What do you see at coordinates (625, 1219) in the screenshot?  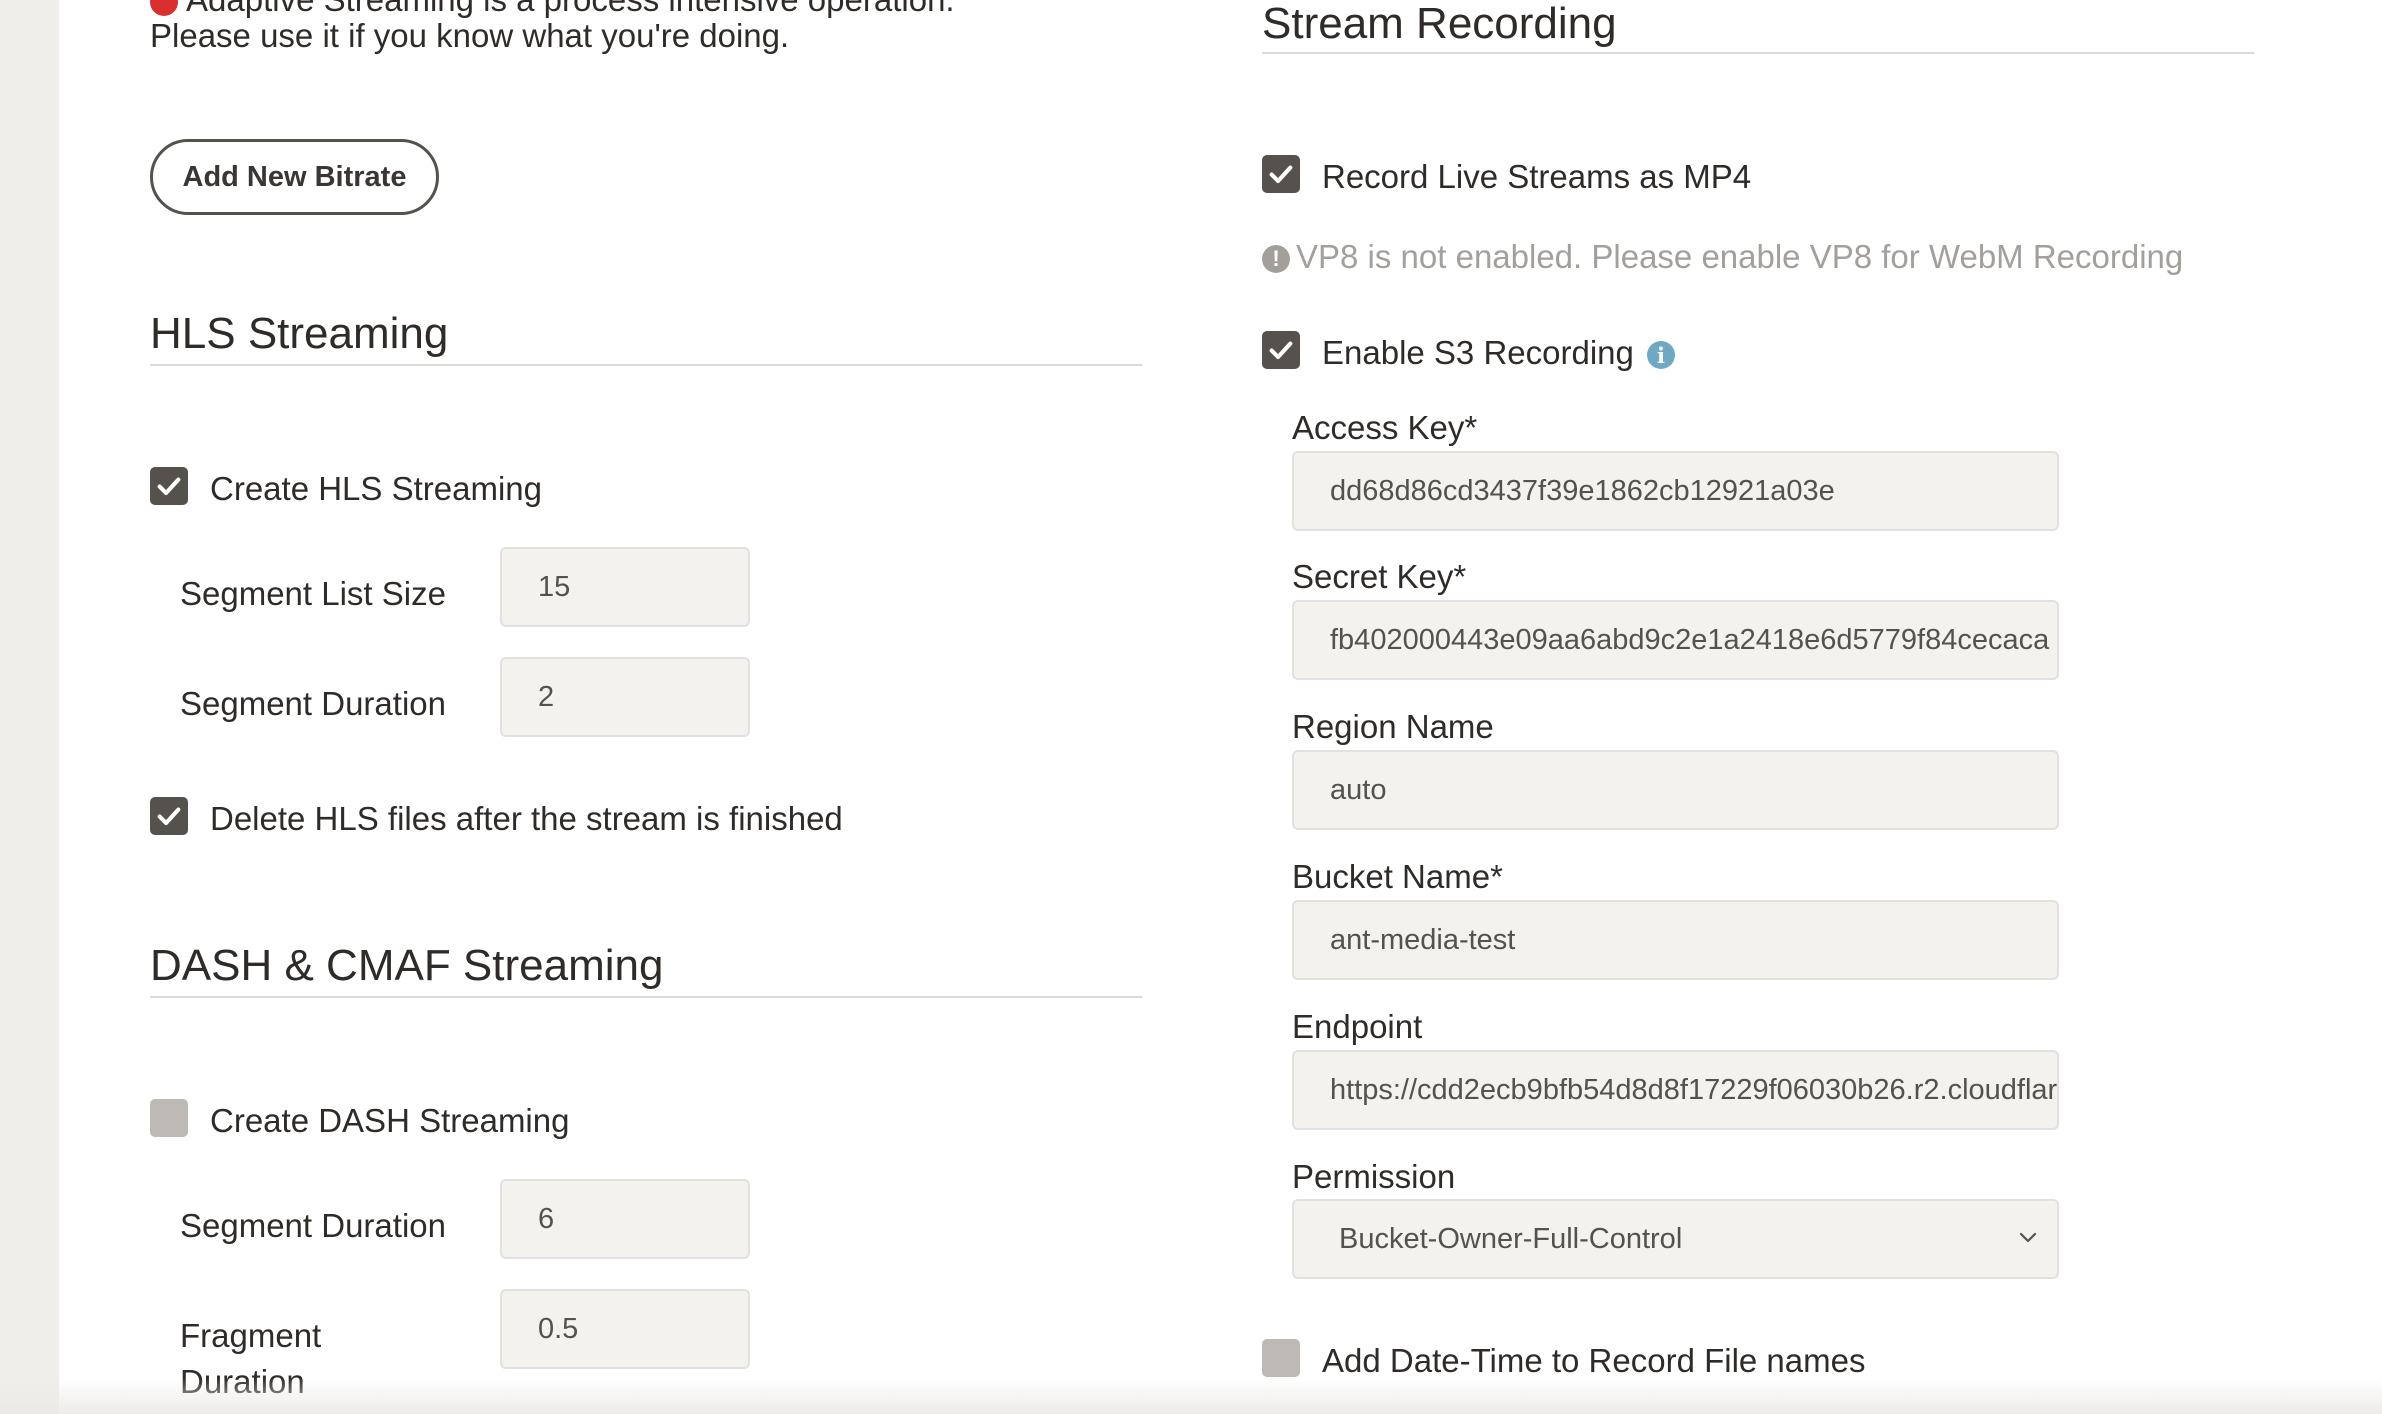 I see `dash-segment-duration-input: 6` at bounding box center [625, 1219].